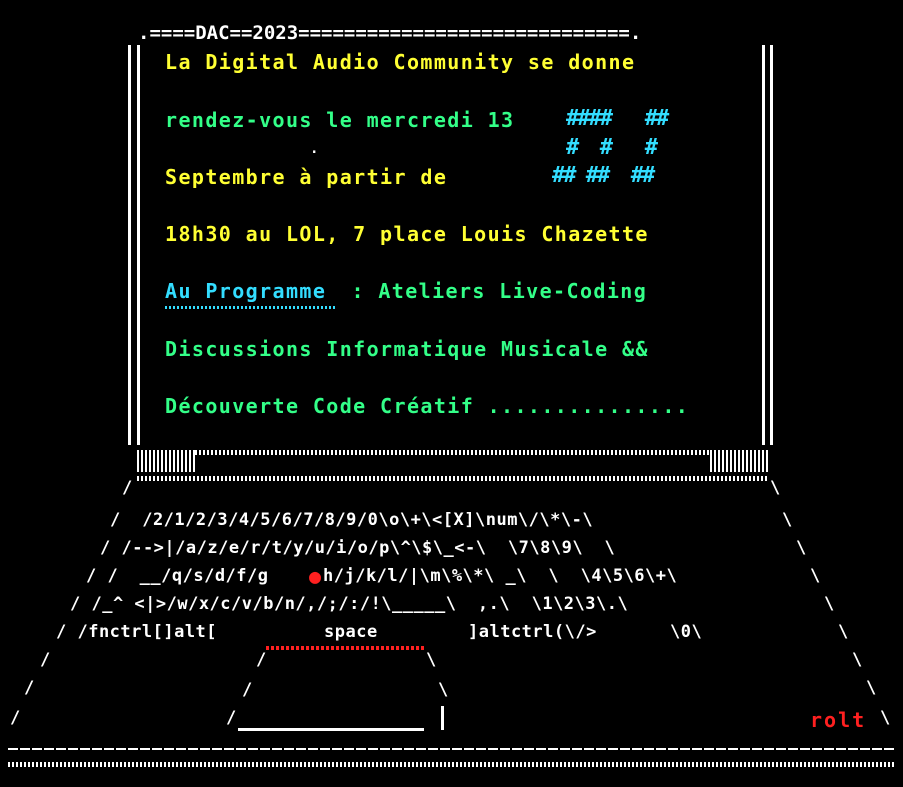 This screenshot has height=787, width=903. Describe the element at coordinates (493, 291) in the screenshot. I see `screen-line-5: : Ateliers Live-Coding` at that location.